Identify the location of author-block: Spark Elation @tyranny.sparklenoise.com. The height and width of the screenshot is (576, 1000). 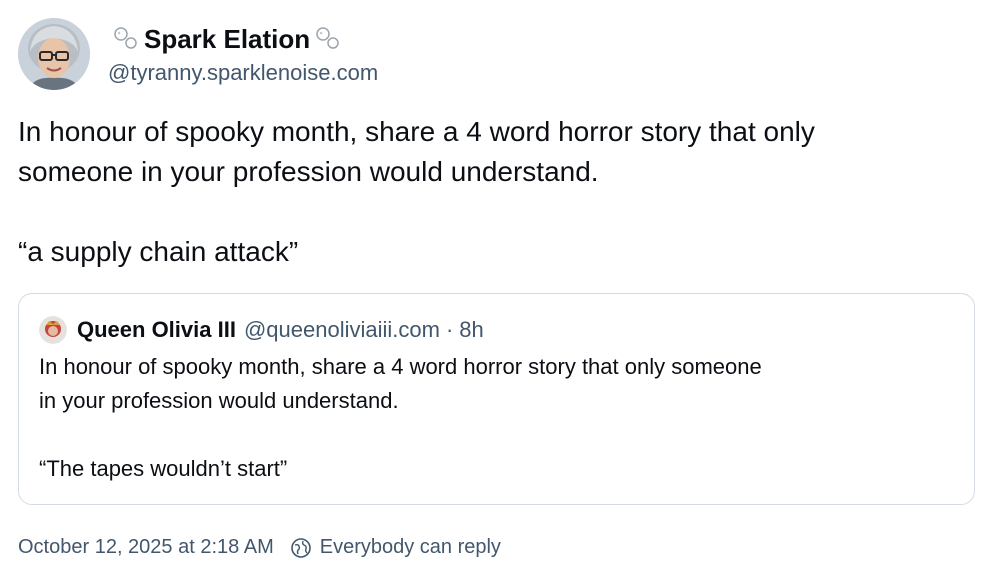
(243, 54).